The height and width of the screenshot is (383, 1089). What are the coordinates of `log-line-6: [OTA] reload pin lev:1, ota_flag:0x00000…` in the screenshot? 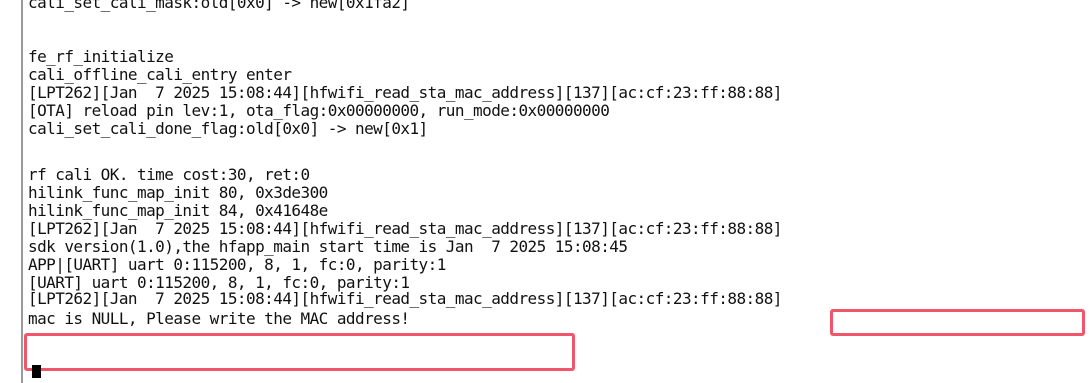 It's located at (319, 110).